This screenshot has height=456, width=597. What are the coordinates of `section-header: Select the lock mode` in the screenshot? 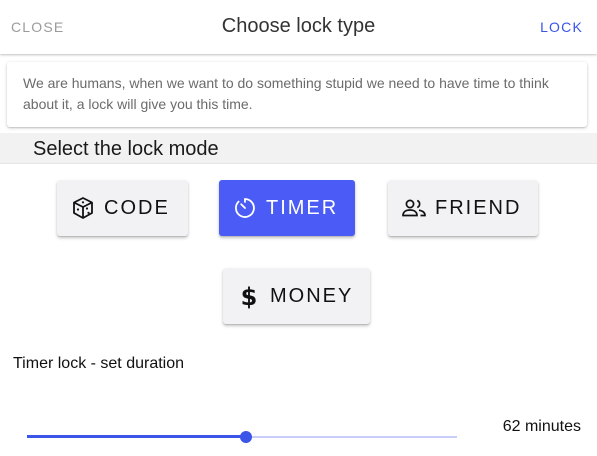 It's located at (298, 148).